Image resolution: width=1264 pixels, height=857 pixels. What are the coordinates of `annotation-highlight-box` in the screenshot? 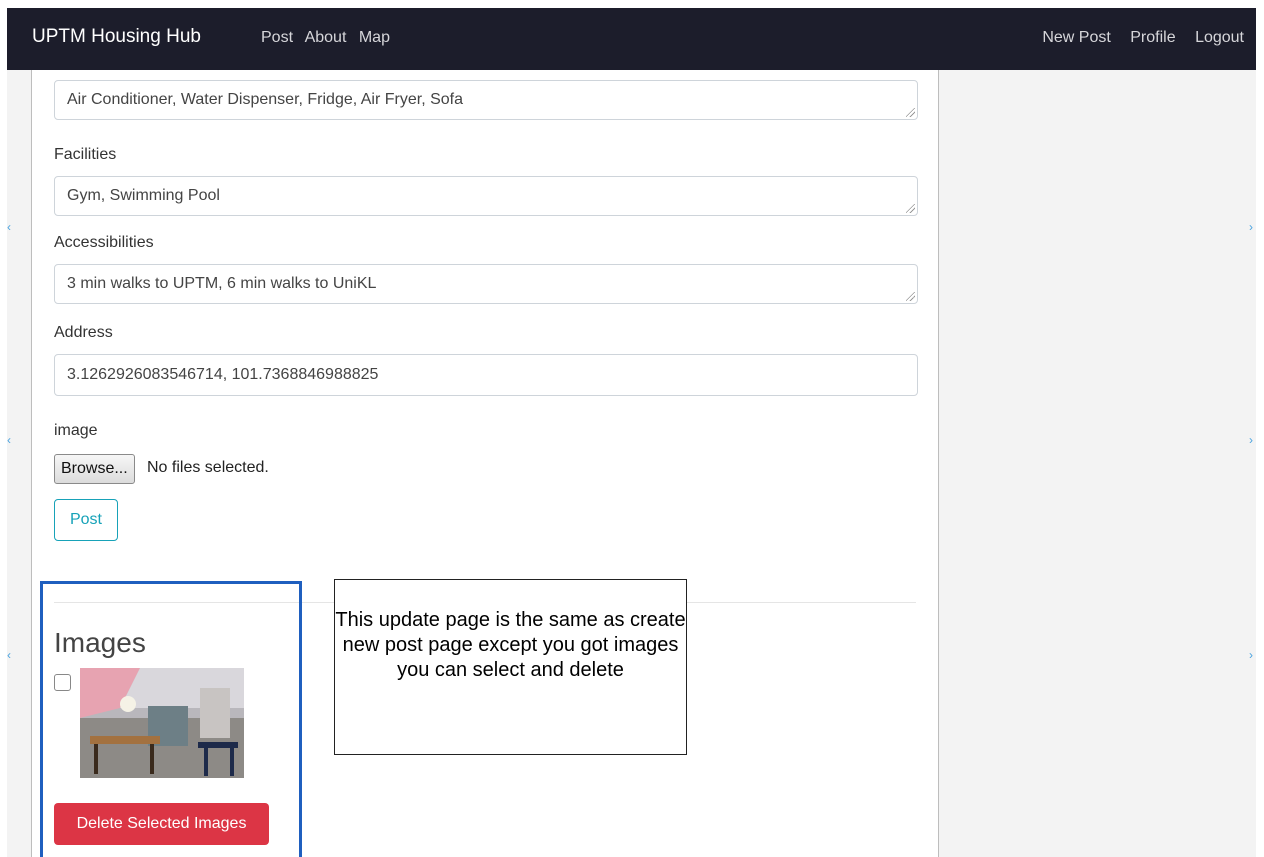 It's located at (171, 719).